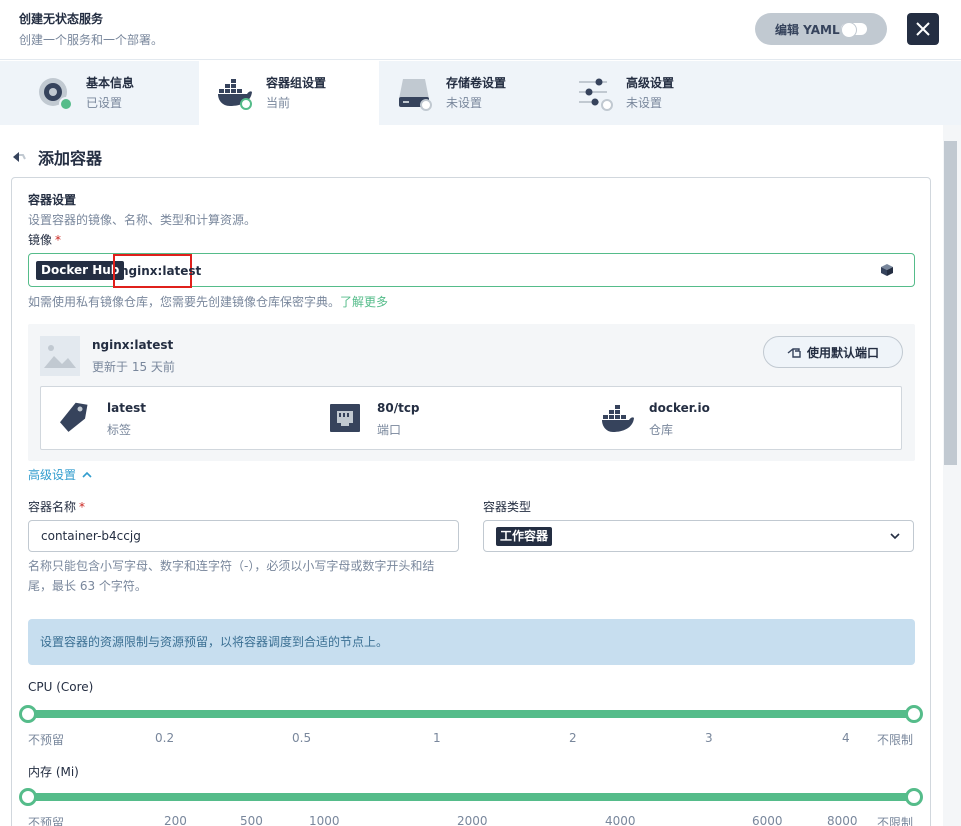 The width and height of the screenshot is (961, 826). I want to click on memory-tick: 不限制, so click(895, 821).